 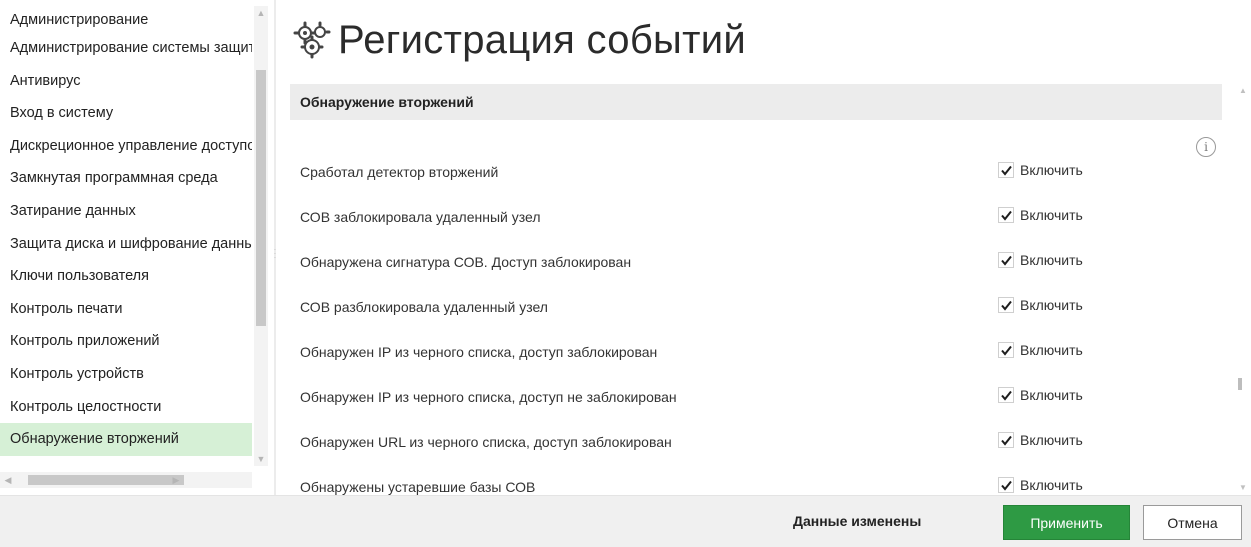 What do you see at coordinates (418, 487) in the screenshot?
I see `event-label: Обнаружены устаревшие базы СОВ` at bounding box center [418, 487].